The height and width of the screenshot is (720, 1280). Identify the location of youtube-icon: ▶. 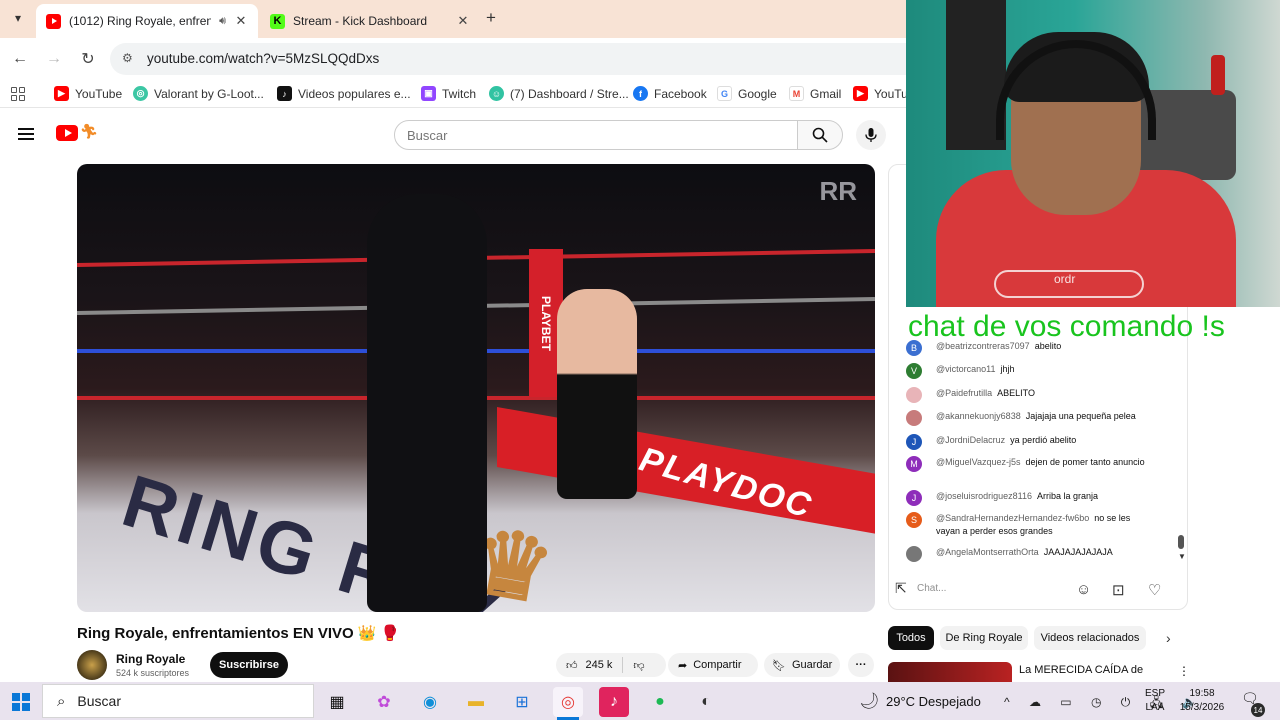
(61, 93).